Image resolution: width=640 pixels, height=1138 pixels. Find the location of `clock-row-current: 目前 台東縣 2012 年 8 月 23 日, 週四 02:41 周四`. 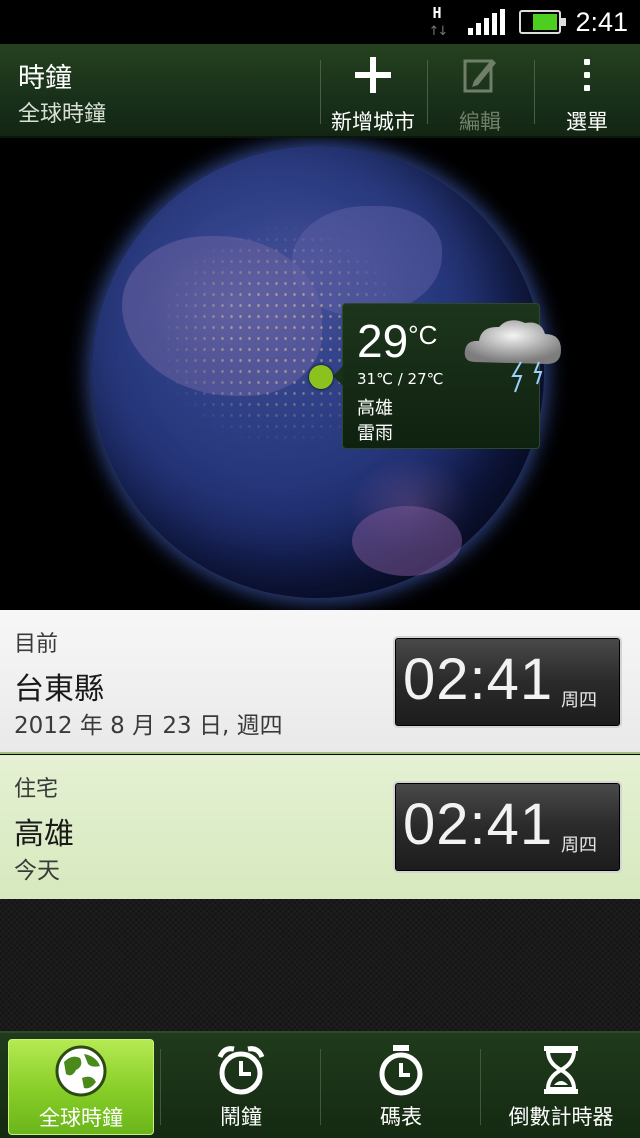

clock-row-current: 目前 台東縣 2012 年 8 月 23 日, 週四 02:41 周四 is located at coordinates (320, 682).